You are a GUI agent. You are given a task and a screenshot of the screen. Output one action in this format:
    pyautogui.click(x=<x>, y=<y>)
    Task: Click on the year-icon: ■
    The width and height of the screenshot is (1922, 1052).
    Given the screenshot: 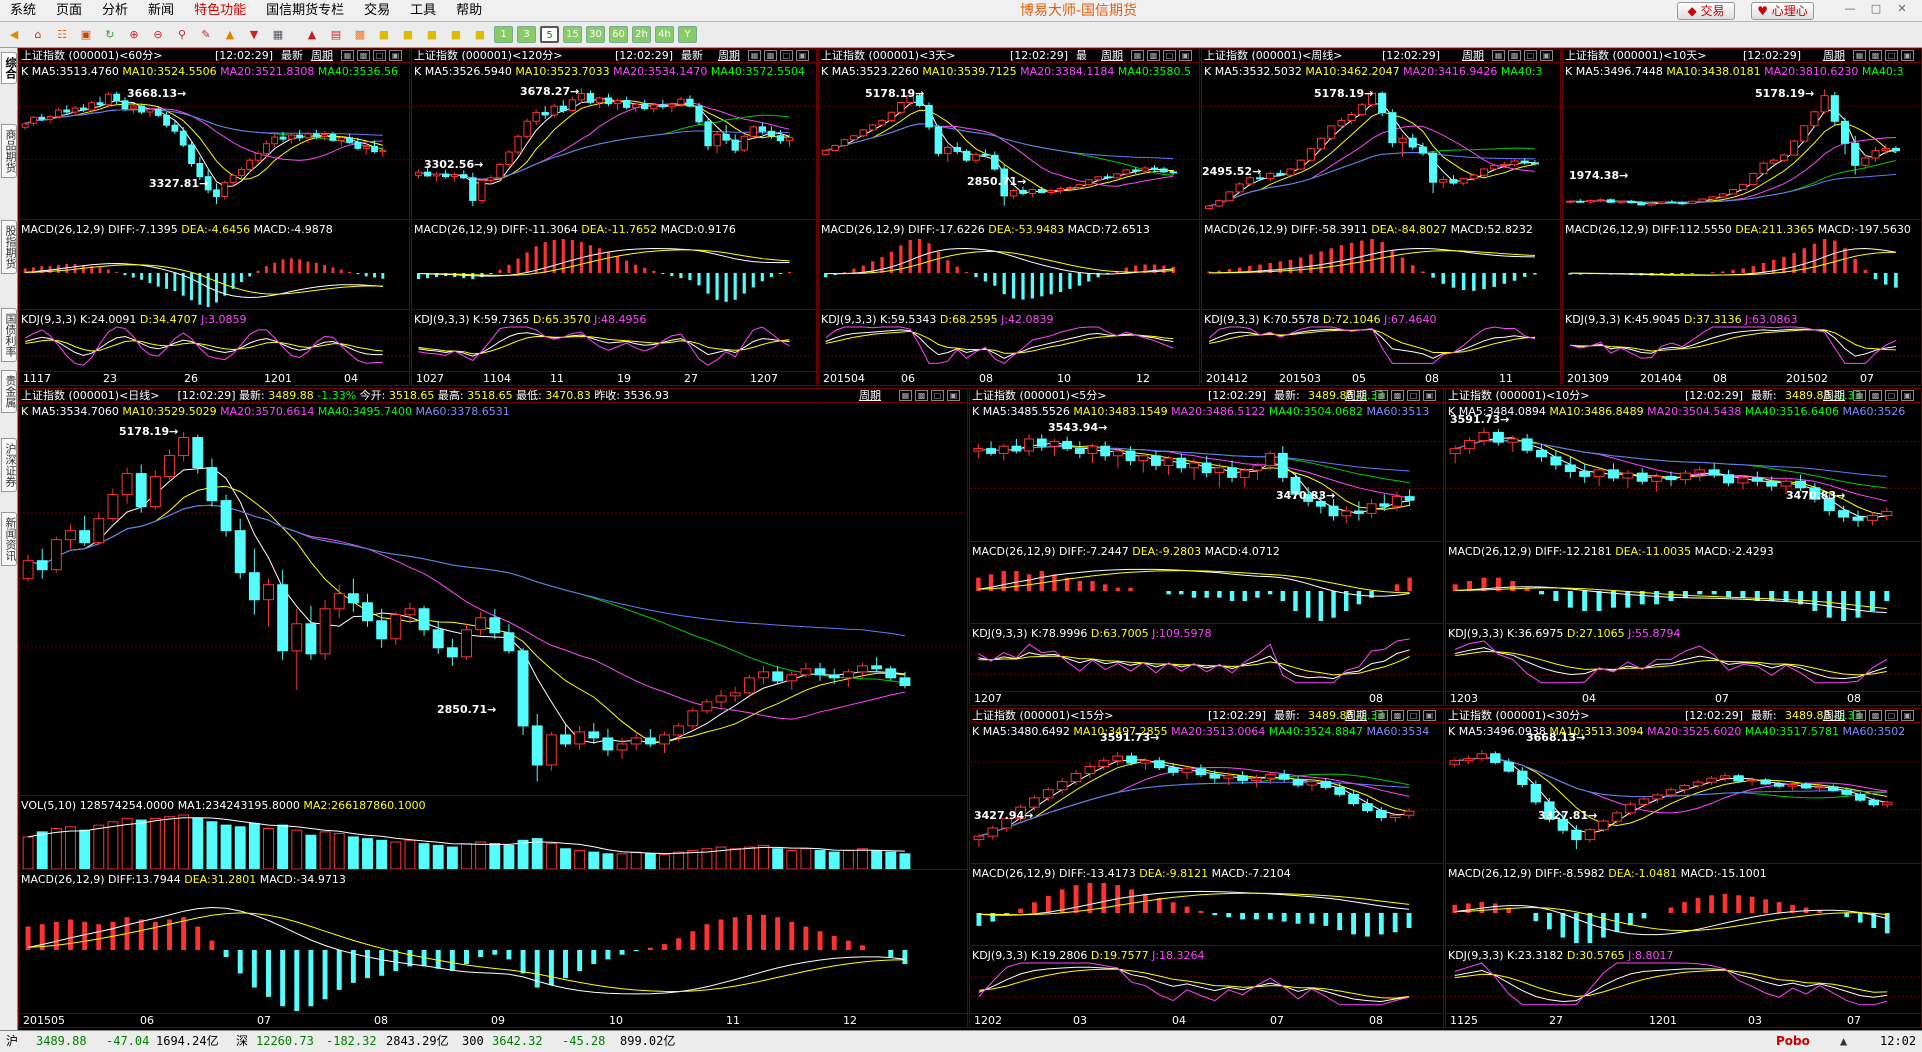 What is the action you would take?
    pyautogui.click(x=480, y=35)
    